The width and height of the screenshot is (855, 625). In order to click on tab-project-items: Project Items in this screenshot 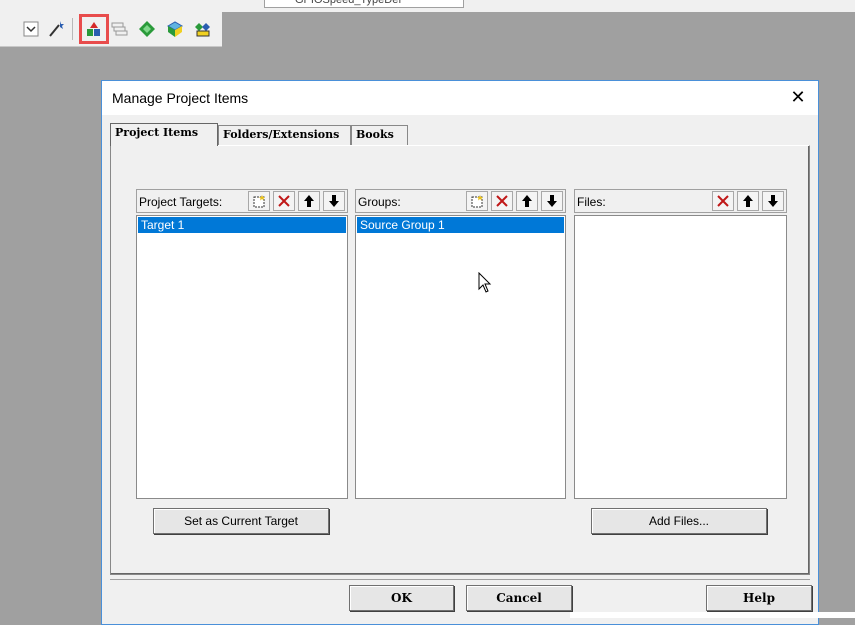, I will do `click(164, 134)`.